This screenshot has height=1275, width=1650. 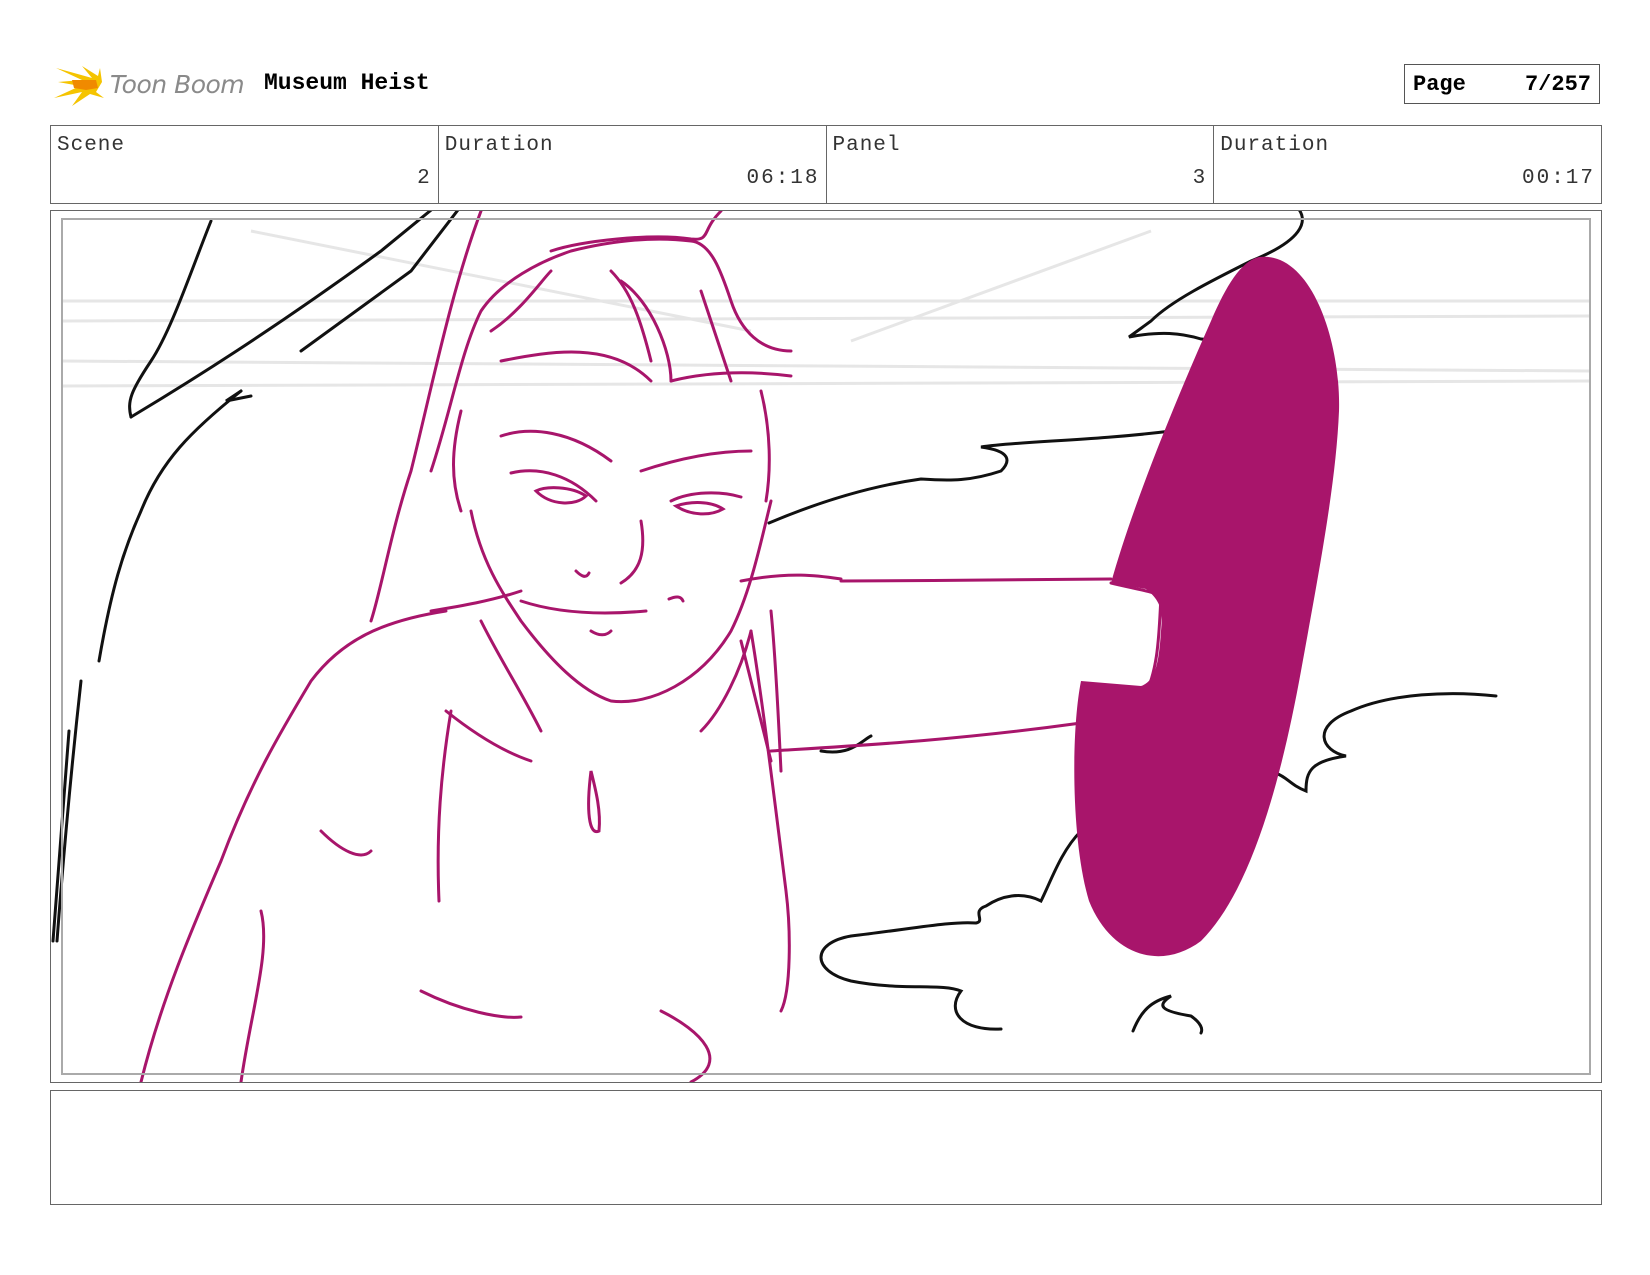 I want to click on toon-boom-logo: Toon Boom, so click(x=150, y=84).